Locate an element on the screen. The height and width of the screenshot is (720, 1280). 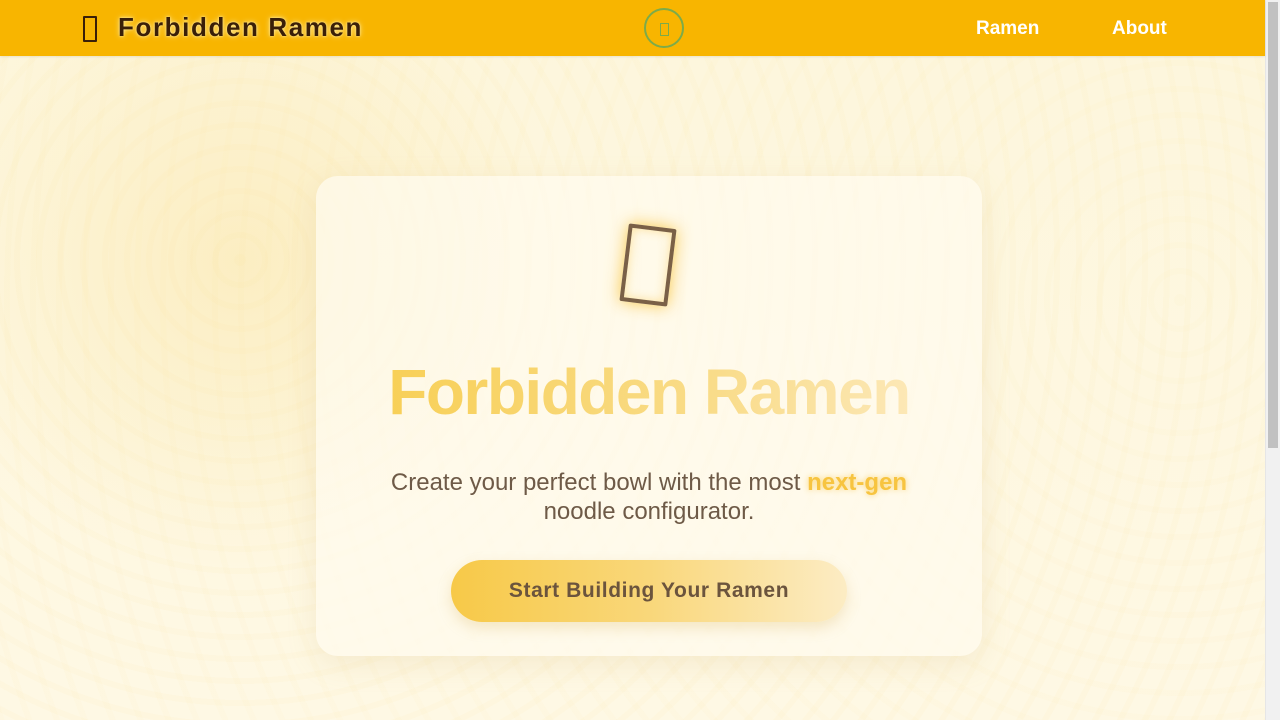
hero-subtitle-before: Create your perfect bowl with the most is located at coordinates (599, 482).